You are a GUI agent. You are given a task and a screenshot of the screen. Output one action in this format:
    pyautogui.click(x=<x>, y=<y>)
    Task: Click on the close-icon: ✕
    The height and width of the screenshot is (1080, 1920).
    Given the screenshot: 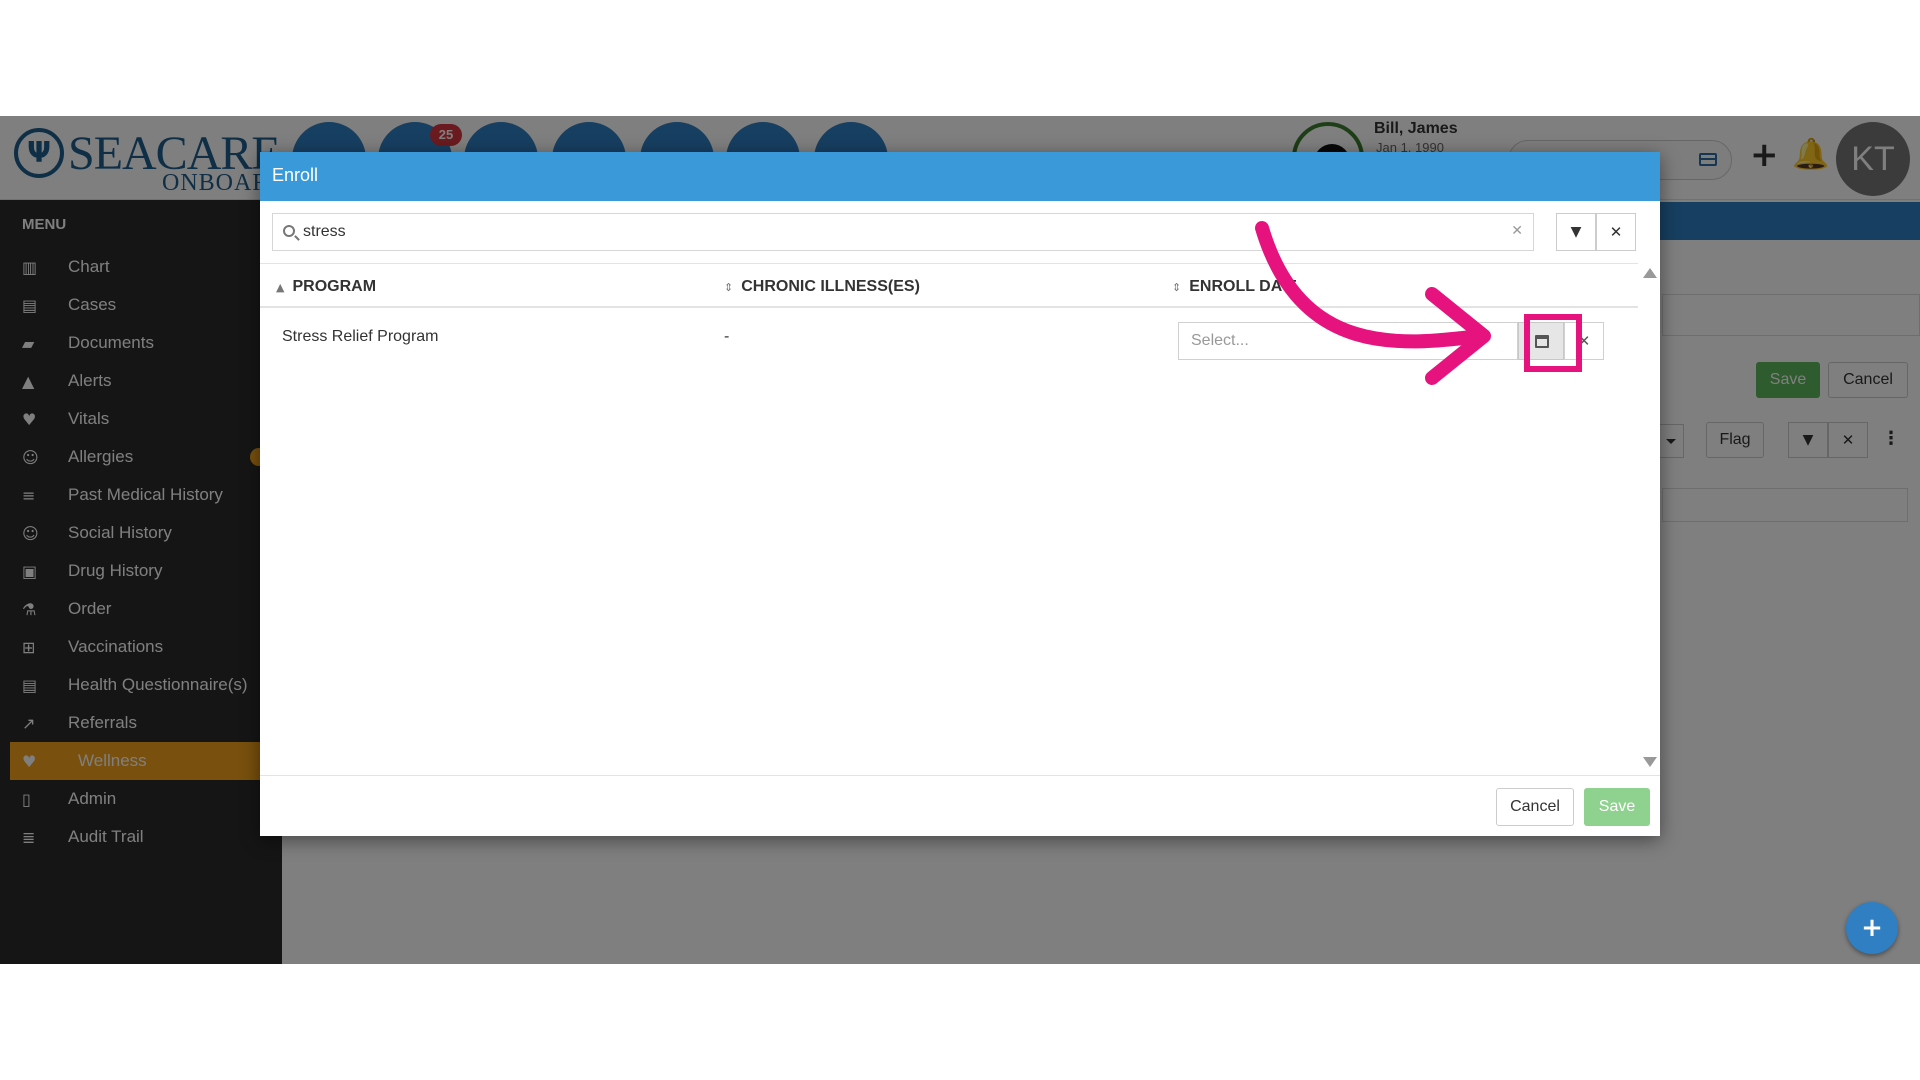 What is the action you would take?
    pyautogui.click(x=1616, y=232)
    